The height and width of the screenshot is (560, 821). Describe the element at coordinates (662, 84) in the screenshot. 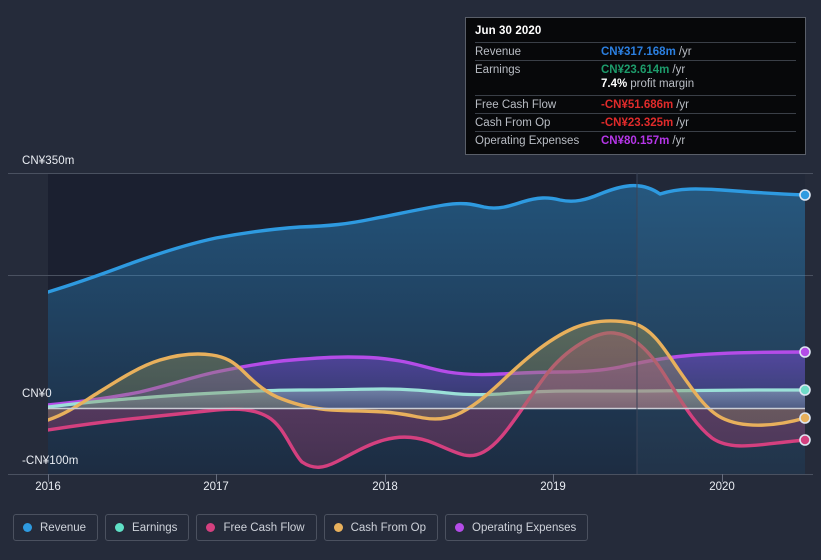

I see `tooltip-unit-profit-margin: profit margin` at that location.